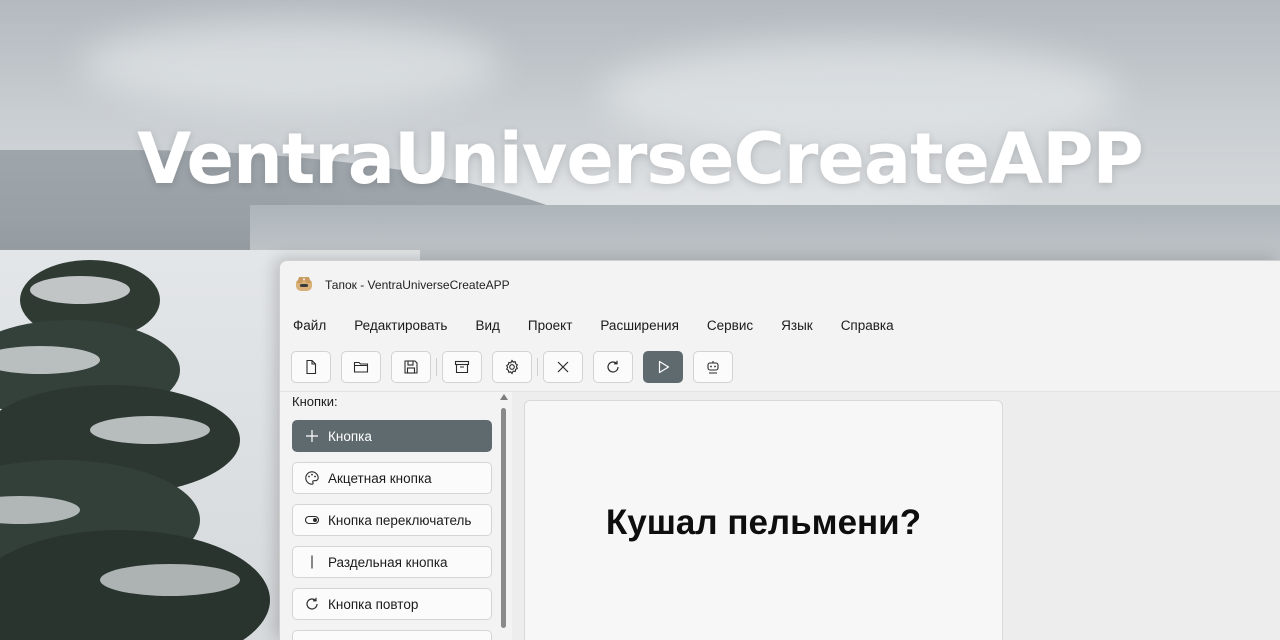 The image size is (1280, 640). I want to click on banner-title: VentraUniverseCreateAPP, so click(640, 159).